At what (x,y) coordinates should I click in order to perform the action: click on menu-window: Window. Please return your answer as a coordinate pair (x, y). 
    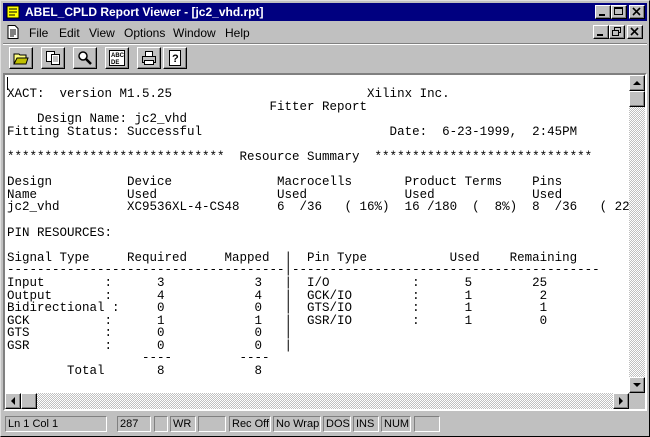
    Looking at the image, I should click on (194, 33).